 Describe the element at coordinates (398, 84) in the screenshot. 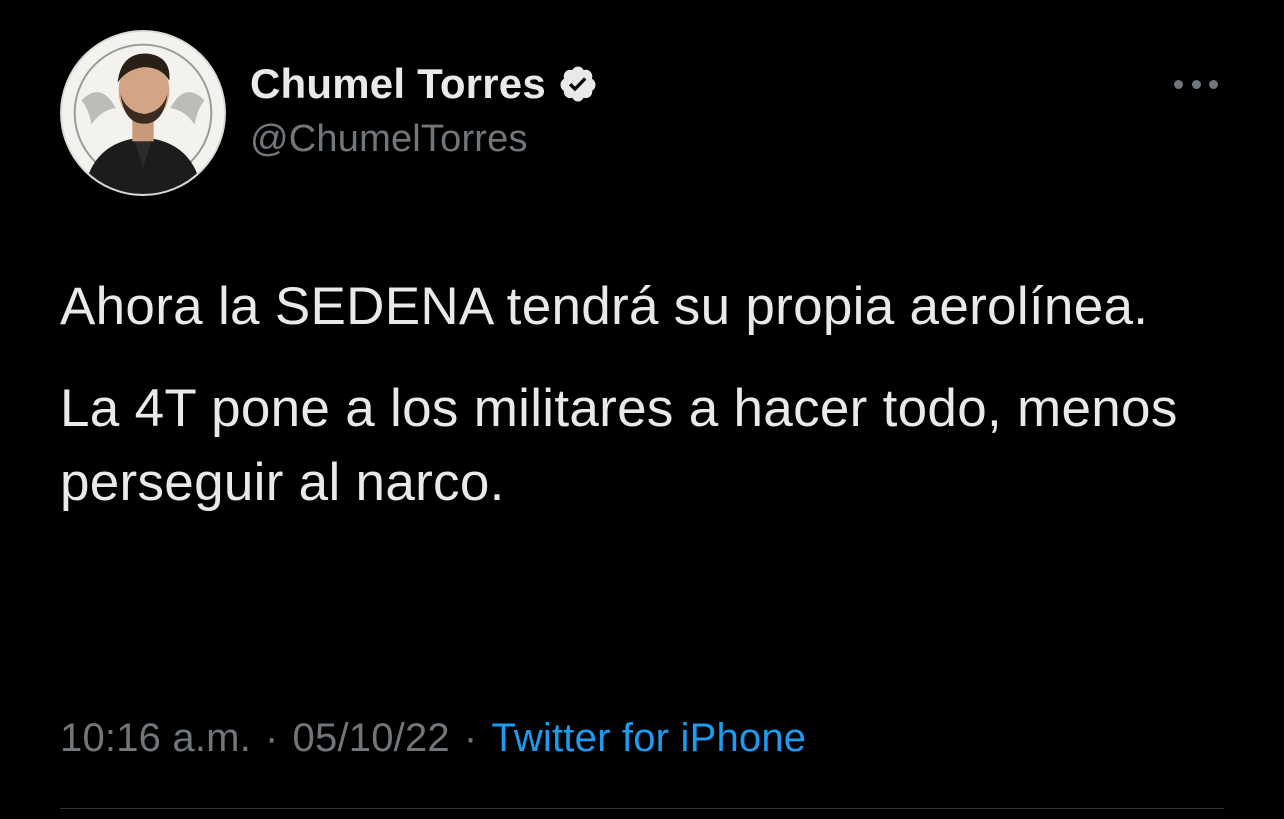

I see `author-display-name: Chumel Torres` at that location.